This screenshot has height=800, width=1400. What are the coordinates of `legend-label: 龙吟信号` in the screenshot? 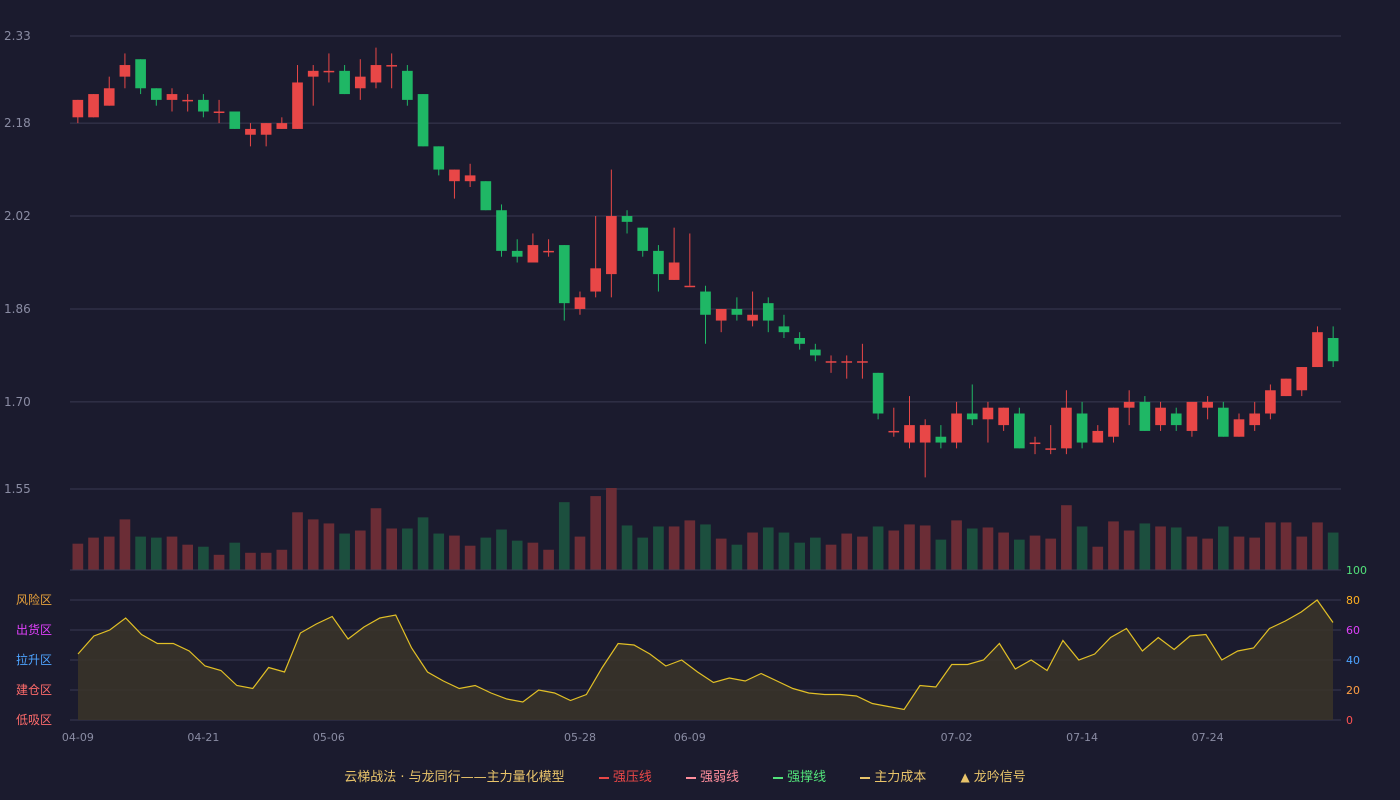 It's located at (999, 777).